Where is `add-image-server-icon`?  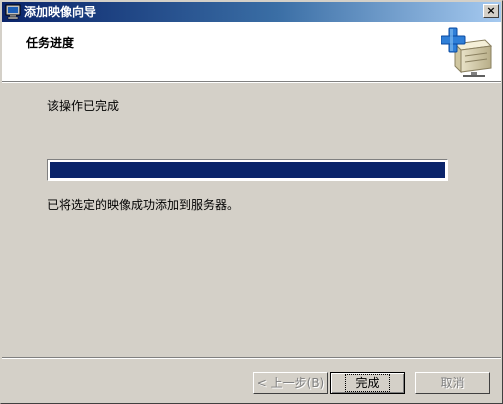 add-image-server-icon is located at coordinates (467, 52).